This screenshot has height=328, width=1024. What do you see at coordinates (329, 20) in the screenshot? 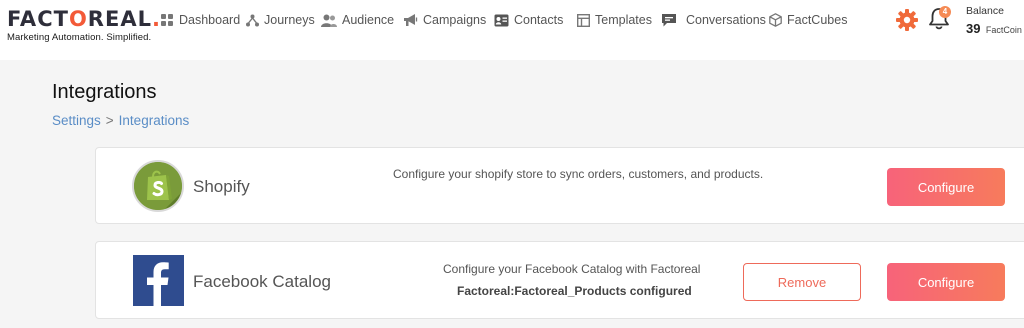
I see `audience-icon` at bounding box center [329, 20].